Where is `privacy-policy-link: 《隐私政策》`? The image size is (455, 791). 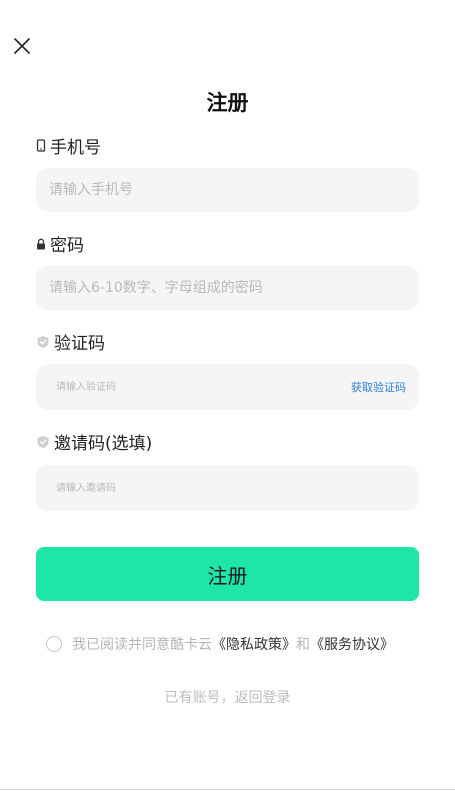
privacy-policy-link: 《隐私政策》 is located at coordinates (254, 644).